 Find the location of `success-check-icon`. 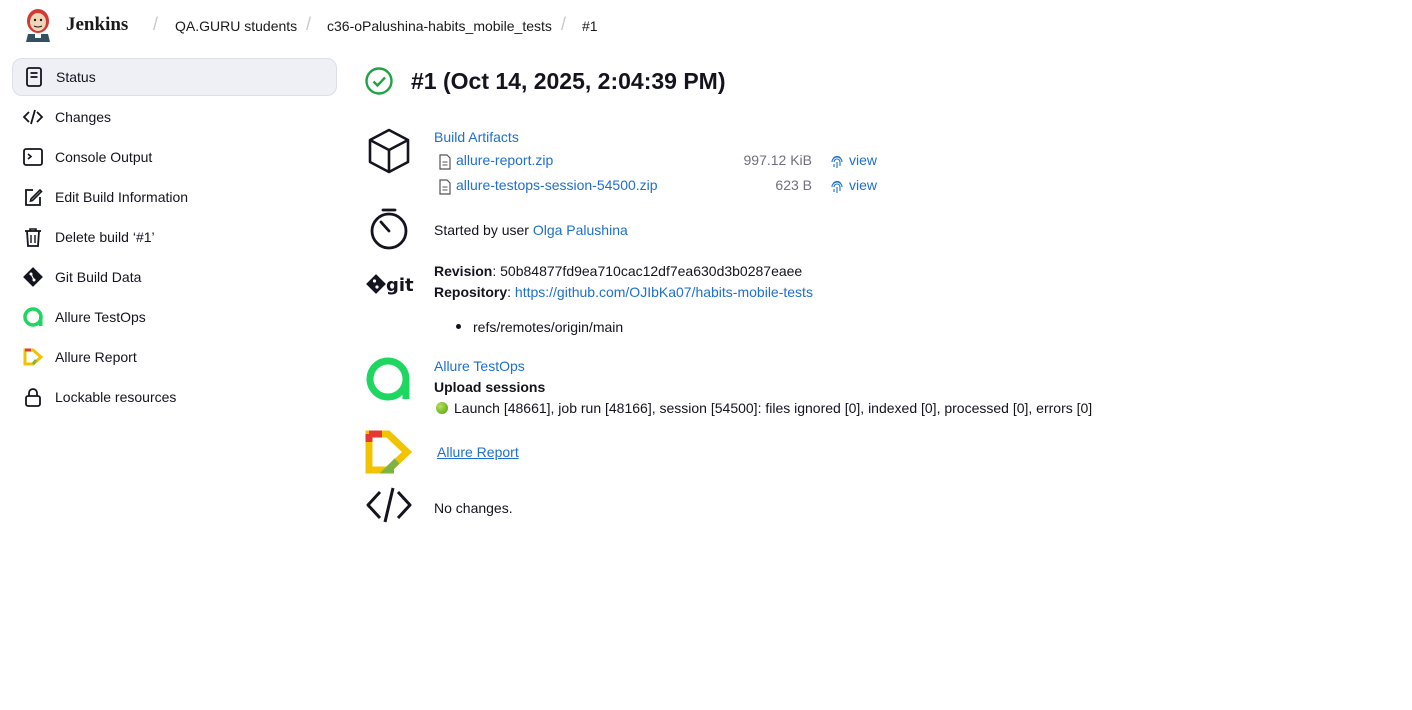

success-check-icon is located at coordinates (379, 81).